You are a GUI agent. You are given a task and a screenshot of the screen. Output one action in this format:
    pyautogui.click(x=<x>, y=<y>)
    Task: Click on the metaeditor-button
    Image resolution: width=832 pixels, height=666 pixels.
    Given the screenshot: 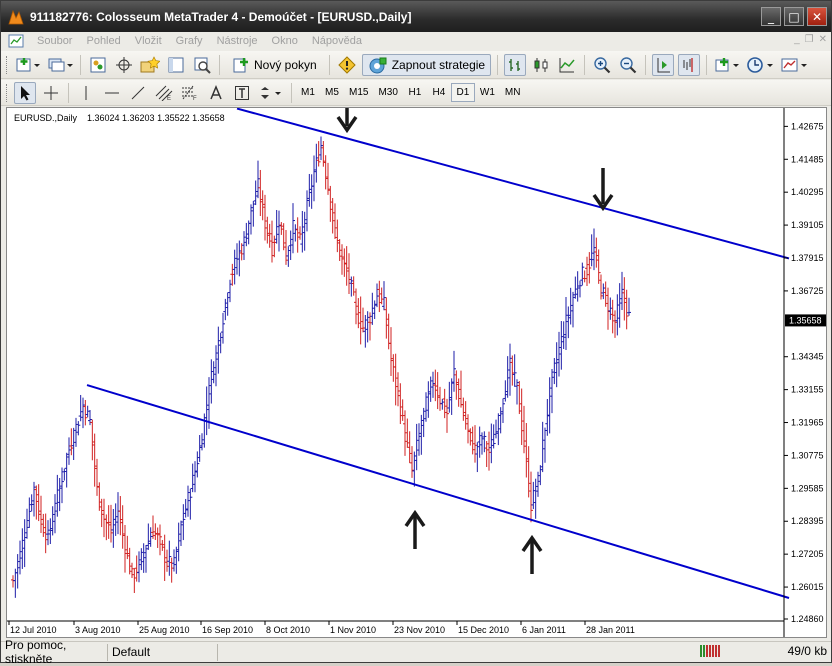 What is the action you would take?
    pyautogui.click(x=347, y=65)
    